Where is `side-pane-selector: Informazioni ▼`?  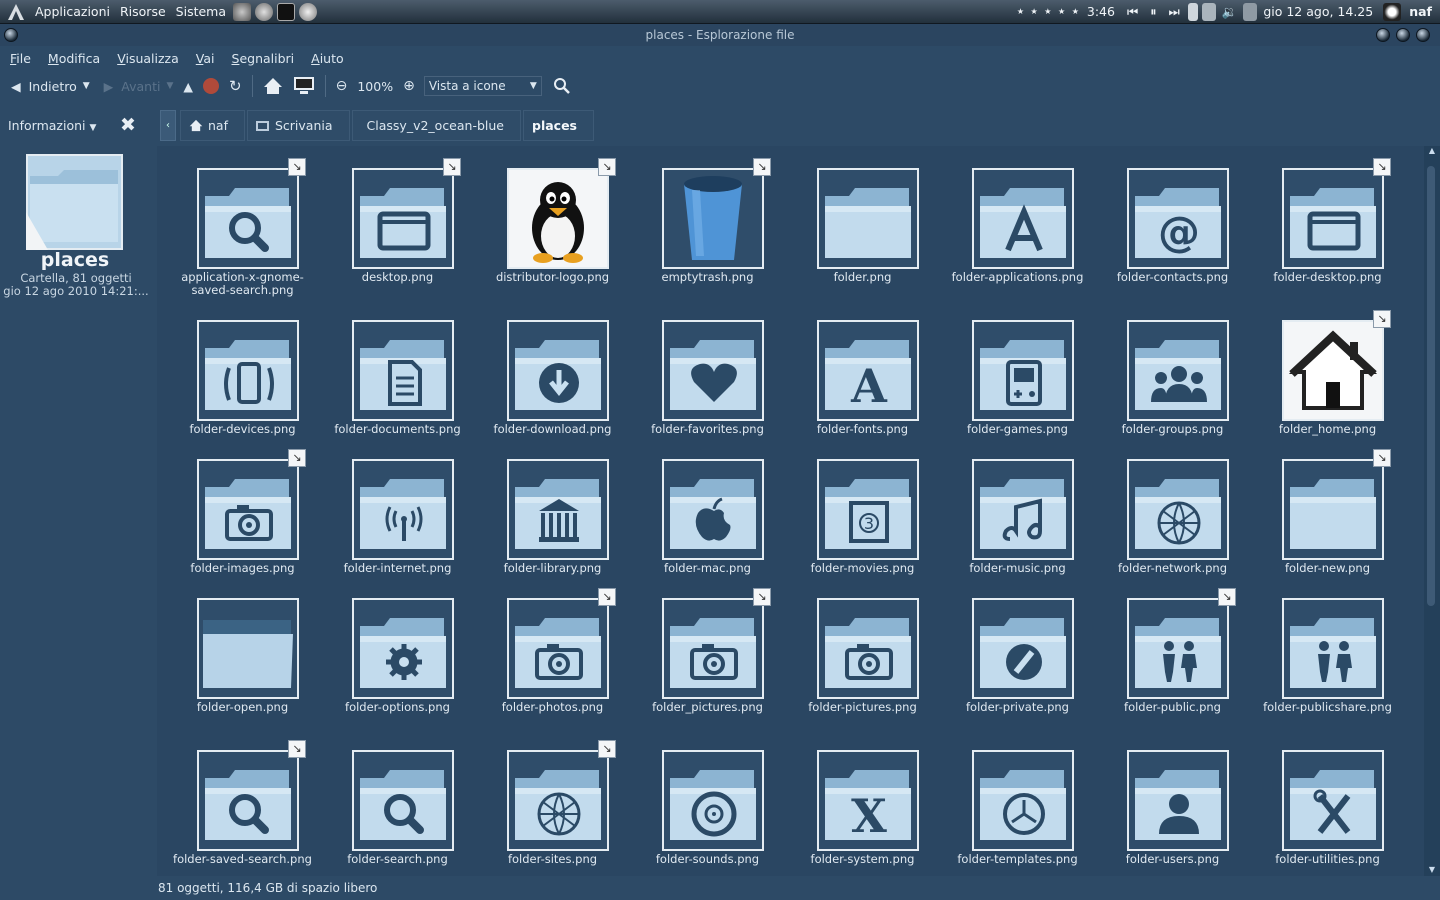 side-pane-selector: Informazioni ▼ is located at coordinates (52, 125).